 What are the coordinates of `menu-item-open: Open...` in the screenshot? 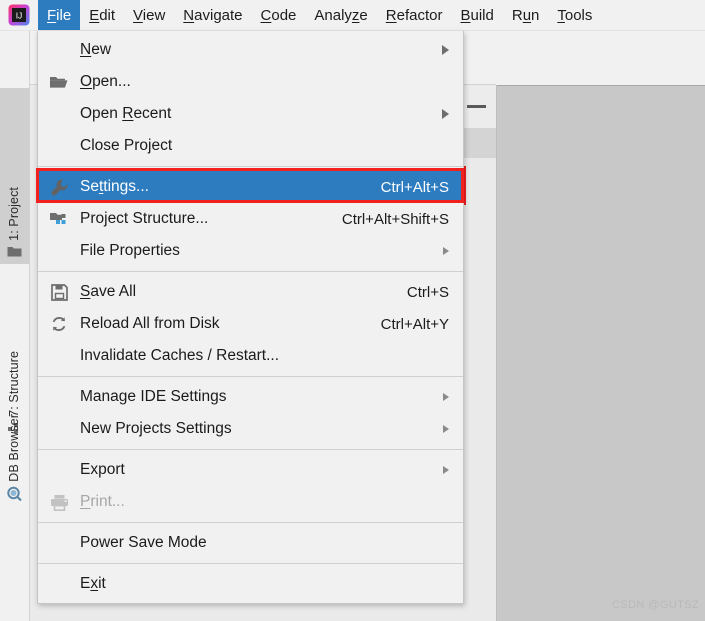 It's located at (250, 82).